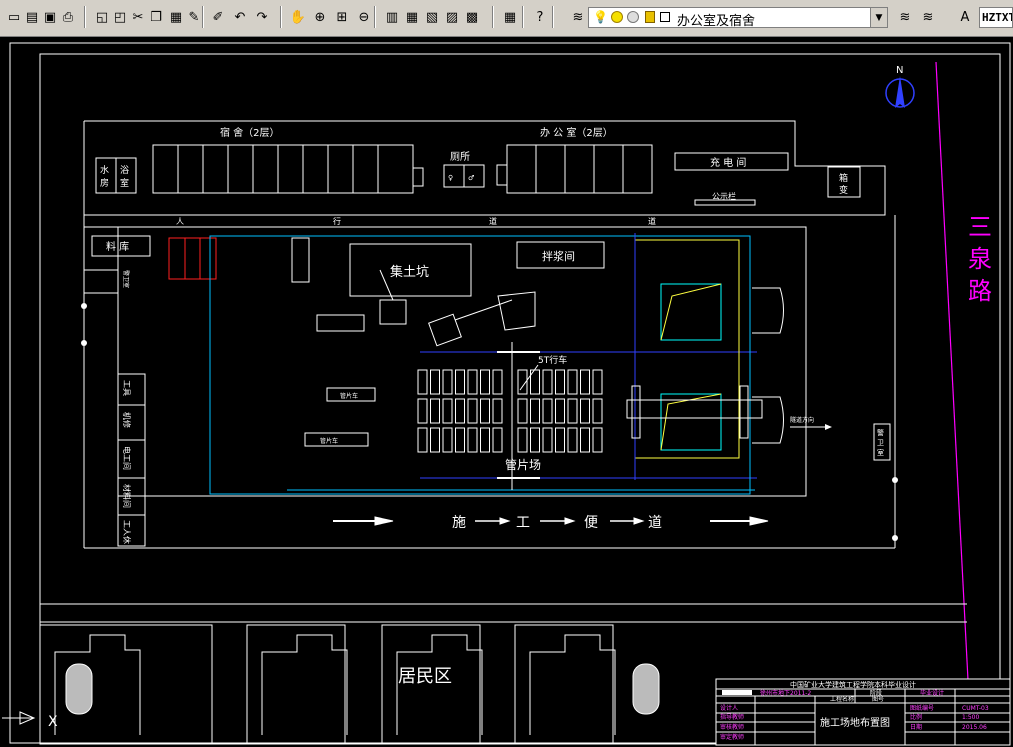 Image resolution: width=1013 pixels, height=747 pixels. What do you see at coordinates (732, 717) in the screenshot?
I see `title-block-advisor: 指导教师` at bounding box center [732, 717].